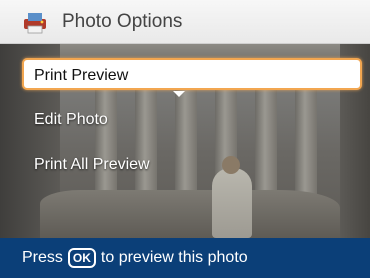 The image size is (370, 278). What do you see at coordinates (35, 22) in the screenshot?
I see `printer-photo-icon` at bounding box center [35, 22].